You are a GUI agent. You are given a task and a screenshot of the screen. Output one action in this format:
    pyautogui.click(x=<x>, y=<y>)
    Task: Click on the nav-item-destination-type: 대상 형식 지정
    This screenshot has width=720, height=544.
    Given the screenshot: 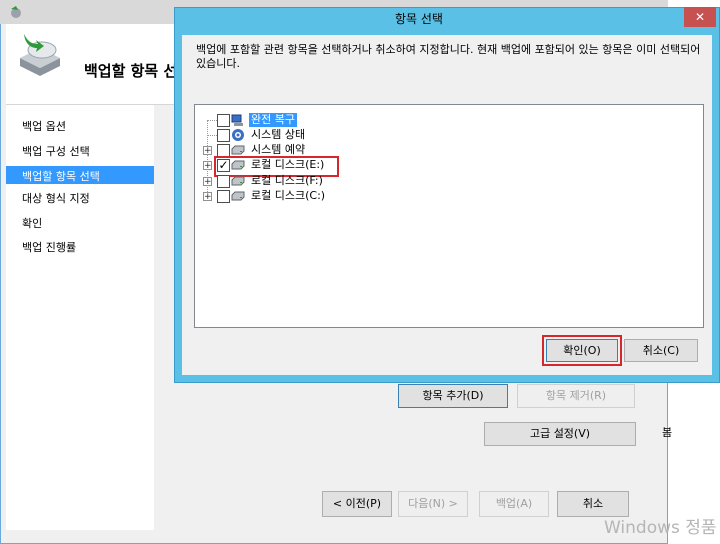 What is the action you would take?
    pyautogui.click(x=56, y=198)
    